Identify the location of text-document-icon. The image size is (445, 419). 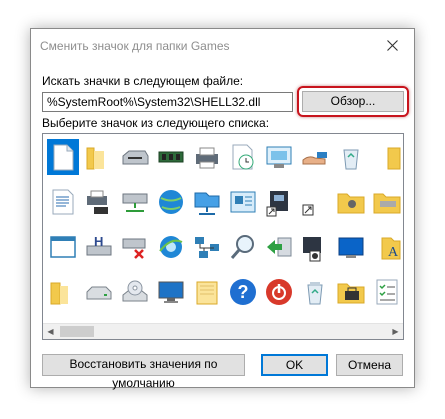
(63, 202).